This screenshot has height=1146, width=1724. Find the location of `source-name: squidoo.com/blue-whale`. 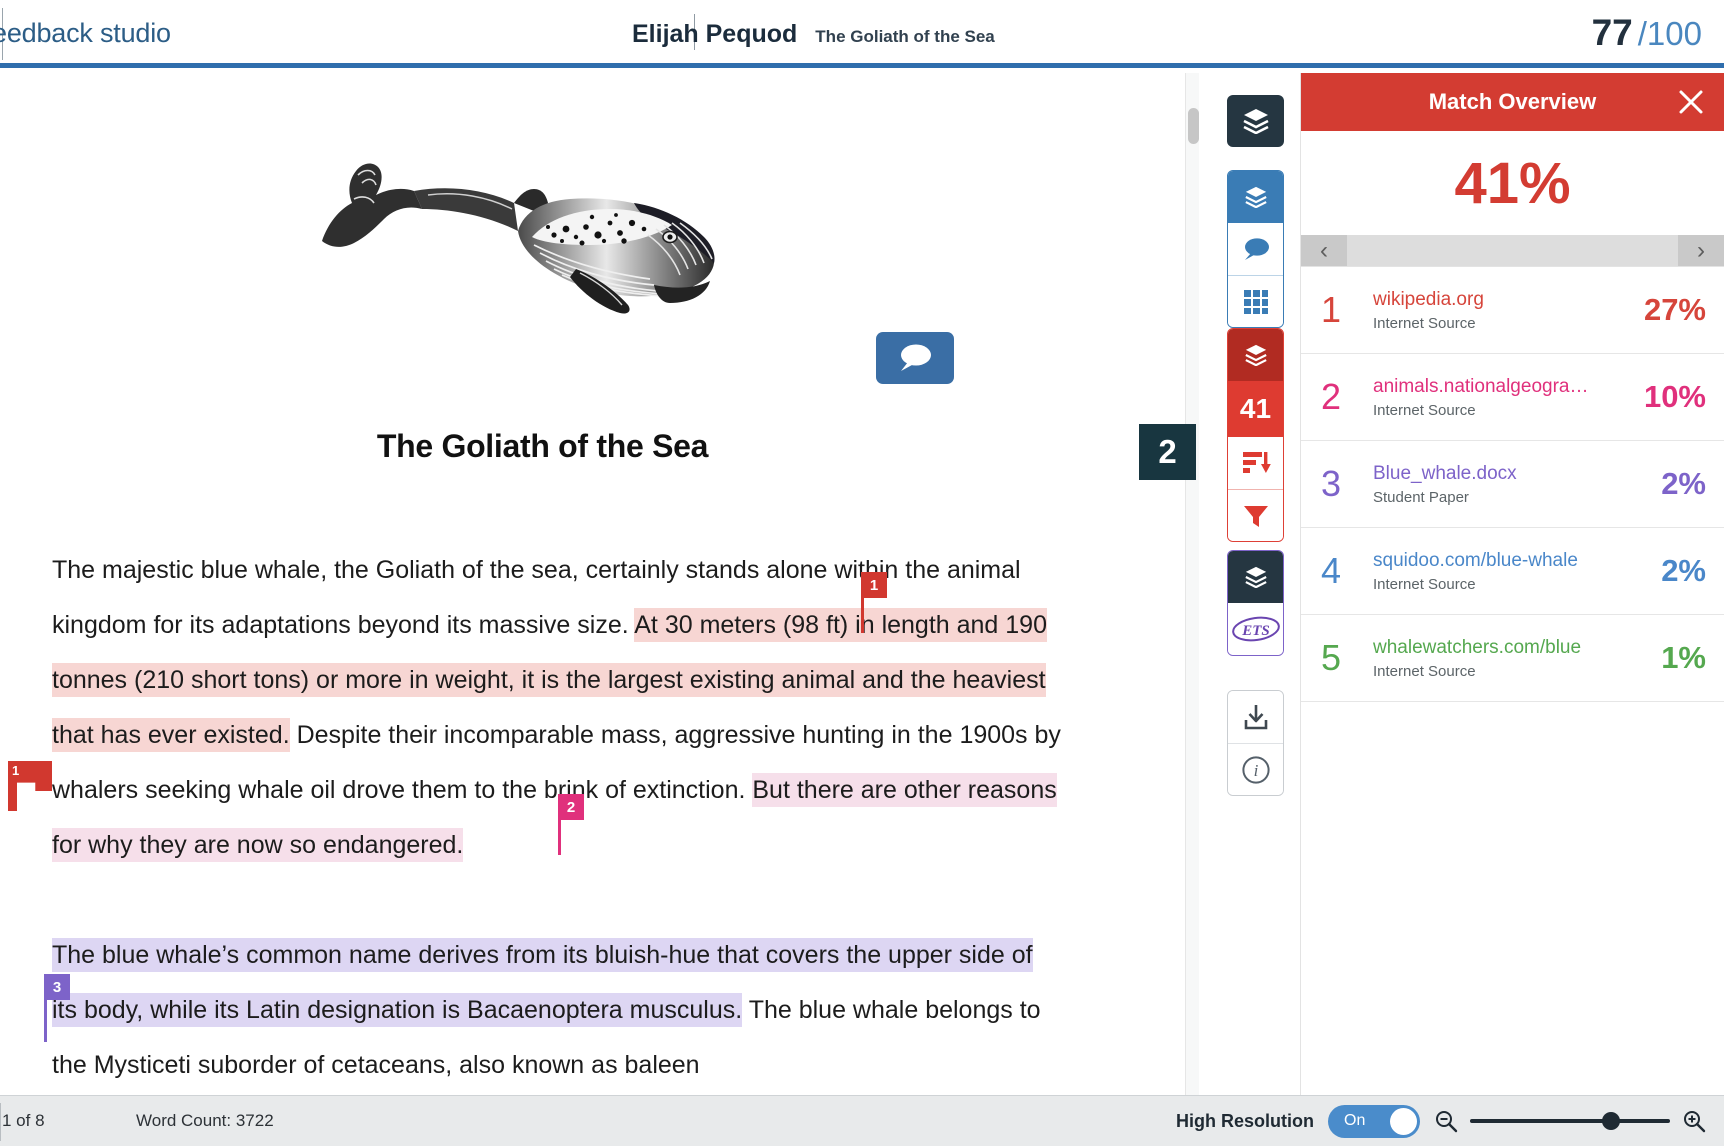

source-name: squidoo.com/blue-whale is located at coordinates (1512, 561).